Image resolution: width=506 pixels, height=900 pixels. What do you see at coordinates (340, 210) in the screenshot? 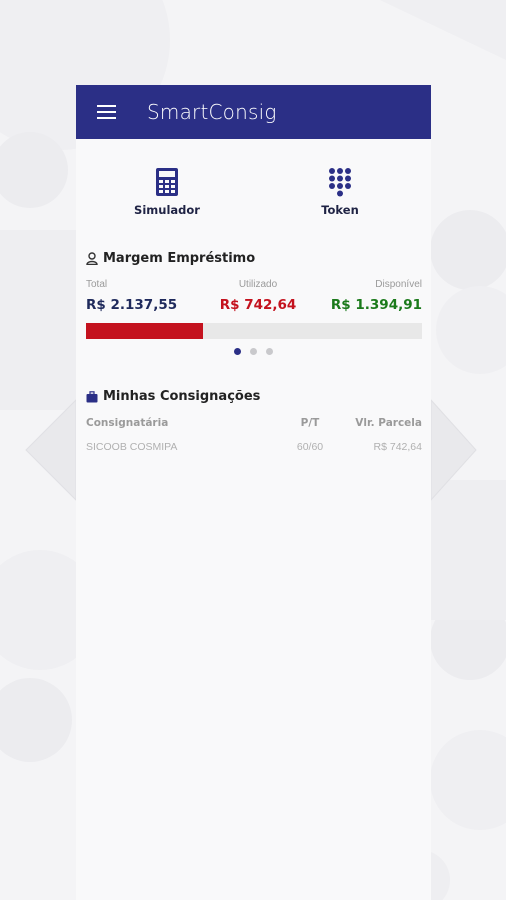
I see `token-label: Token` at bounding box center [340, 210].